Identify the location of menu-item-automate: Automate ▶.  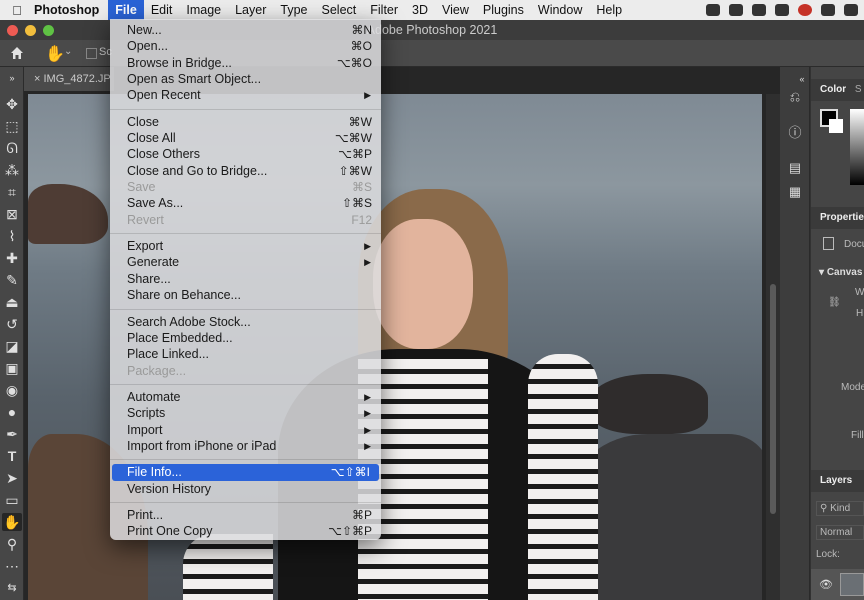
(245, 397).